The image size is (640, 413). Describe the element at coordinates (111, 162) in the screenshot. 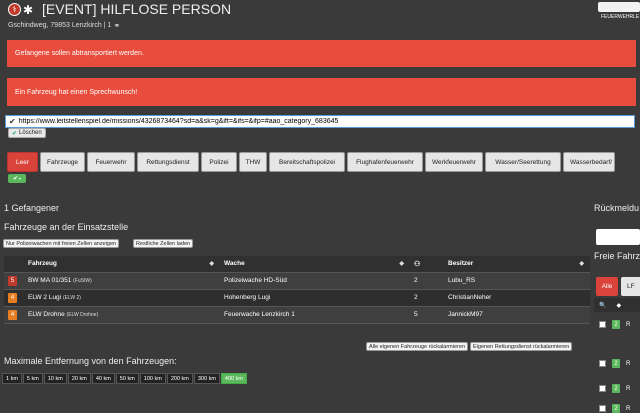

I see `tab-feuerwehr: Feuerwehr` at that location.